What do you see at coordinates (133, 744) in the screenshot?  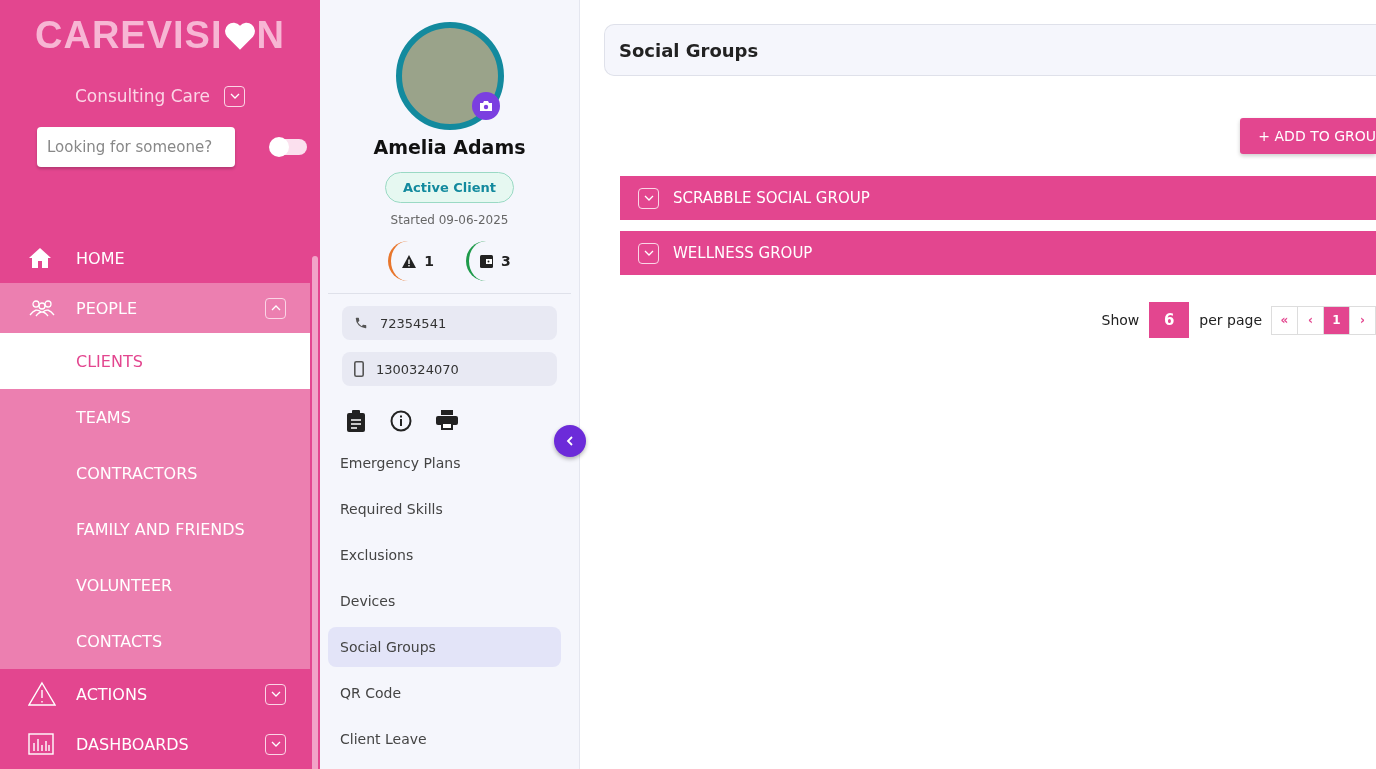 I see `nav-label: DASHBOARDS` at bounding box center [133, 744].